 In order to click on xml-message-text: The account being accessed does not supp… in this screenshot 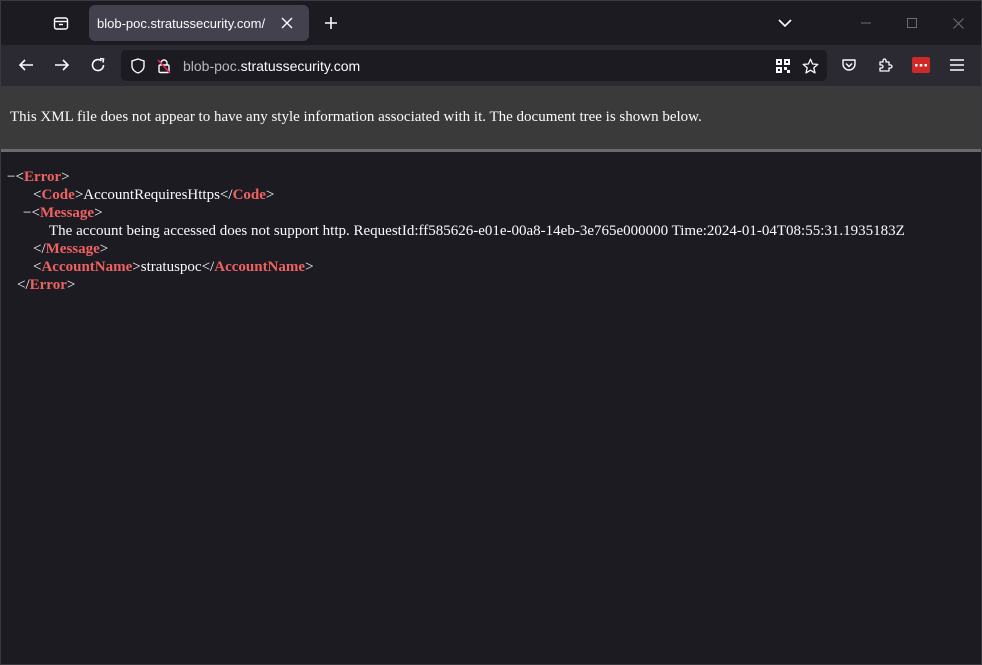, I will do `click(491, 231)`.